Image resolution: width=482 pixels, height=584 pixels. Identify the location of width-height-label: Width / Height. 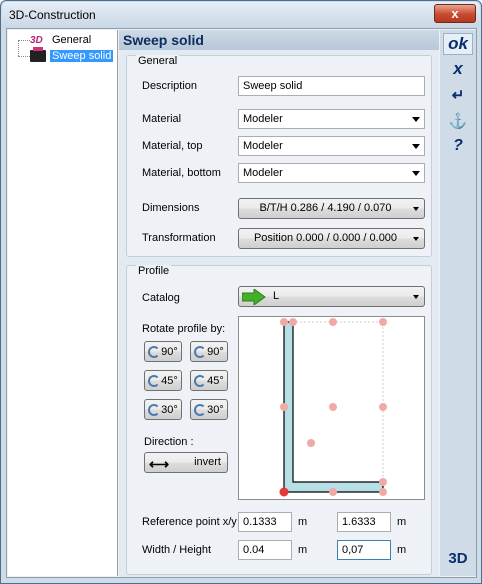
(177, 550).